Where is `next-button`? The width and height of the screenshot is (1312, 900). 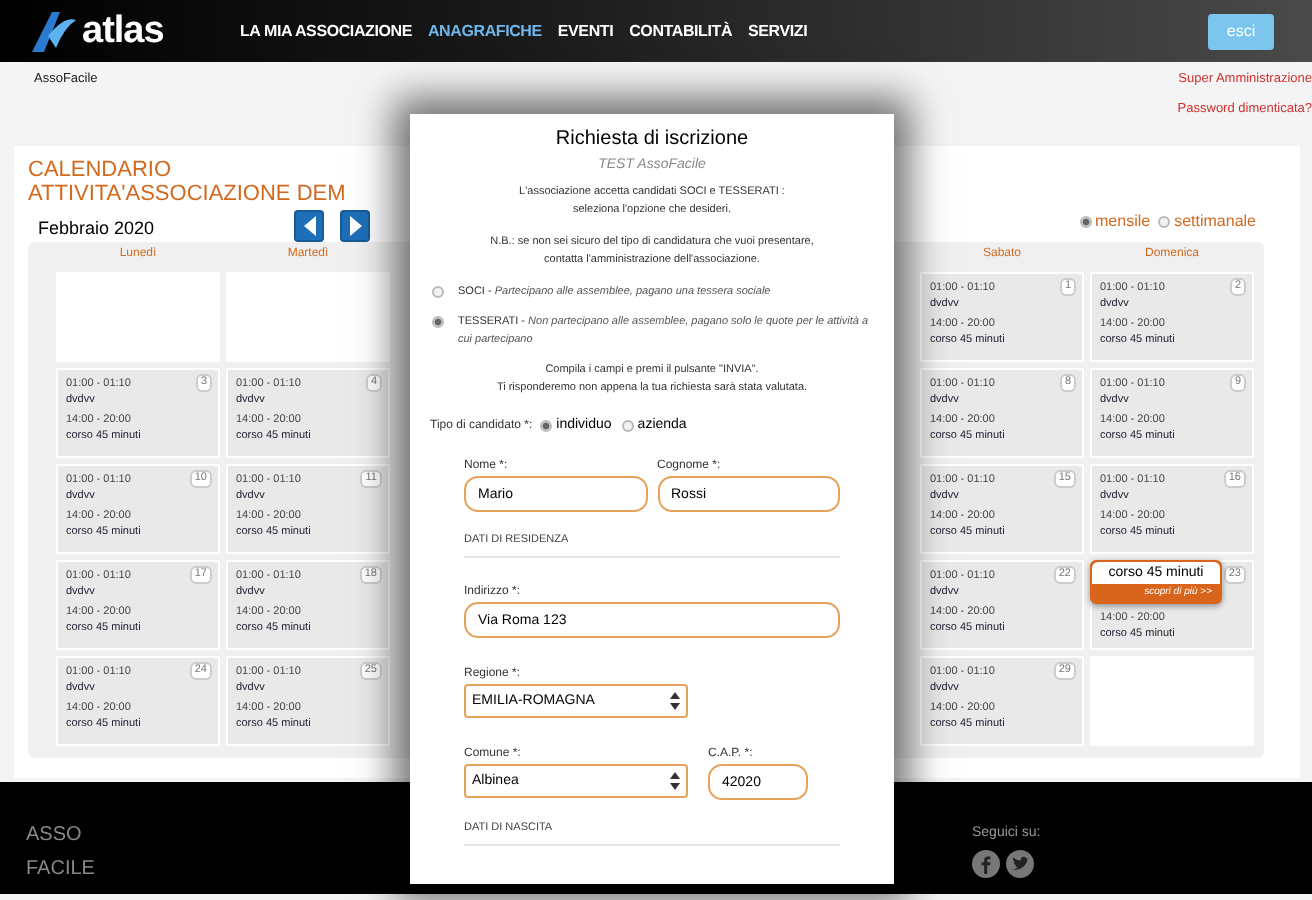 next-button is located at coordinates (355, 226).